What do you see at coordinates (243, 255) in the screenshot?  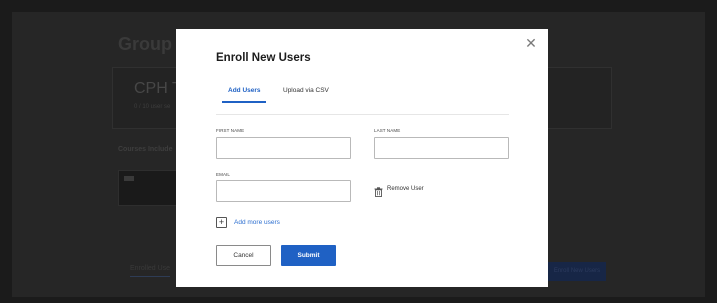 I see `cancel-button: Cancel` at bounding box center [243, 255].